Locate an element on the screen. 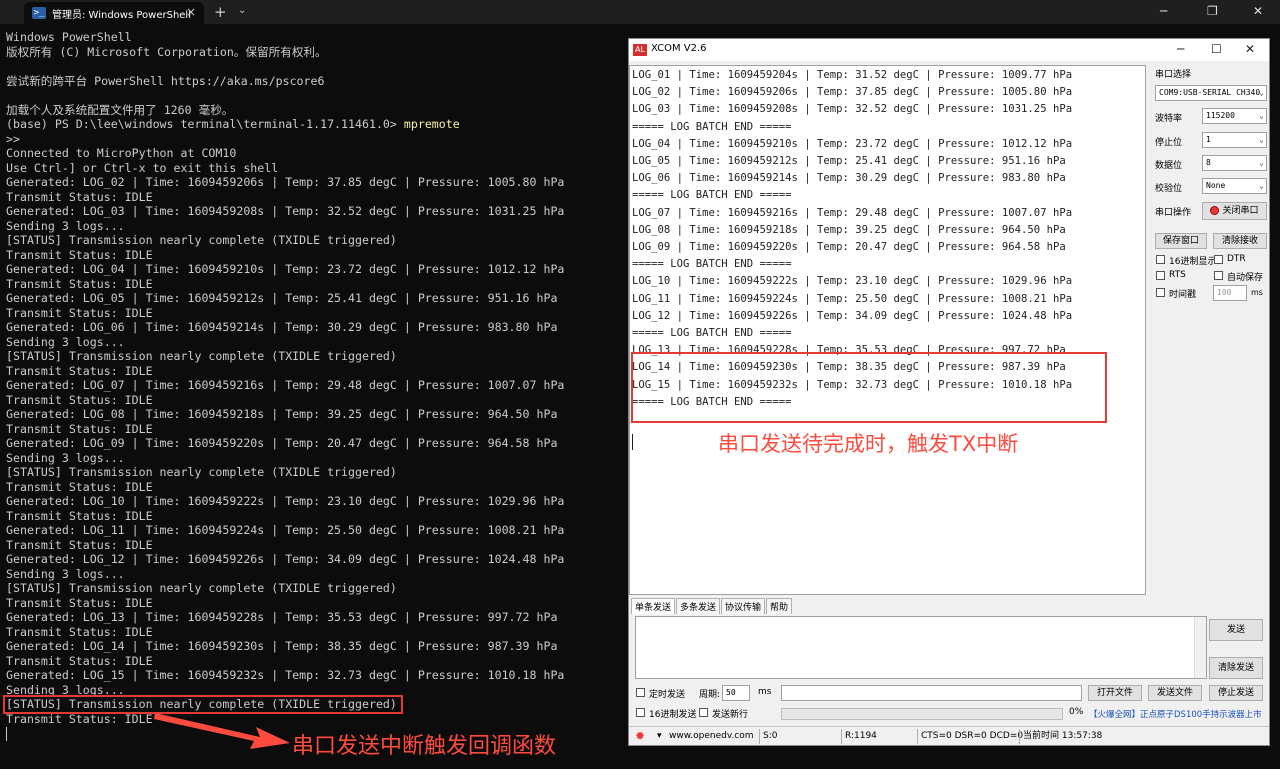 The width and height of the screenshot is (1280, 769). terminal-tab: >_ 管理员: Windows PowerShell × is located at coordinates (114, 13).